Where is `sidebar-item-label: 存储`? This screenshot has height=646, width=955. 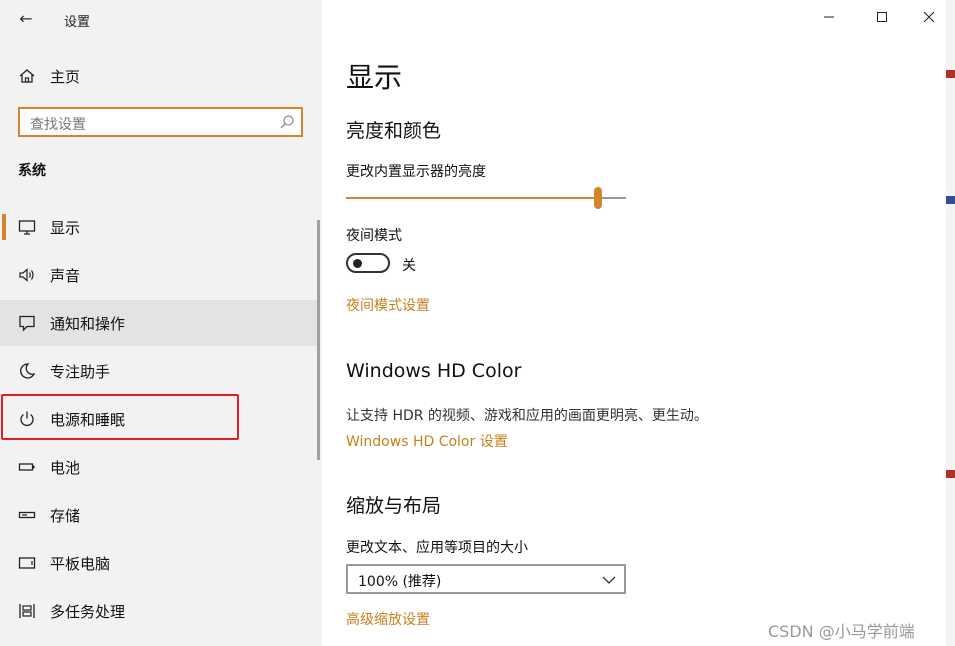
sidebar-item-label: 存储 is located at coordinates (65, 516).